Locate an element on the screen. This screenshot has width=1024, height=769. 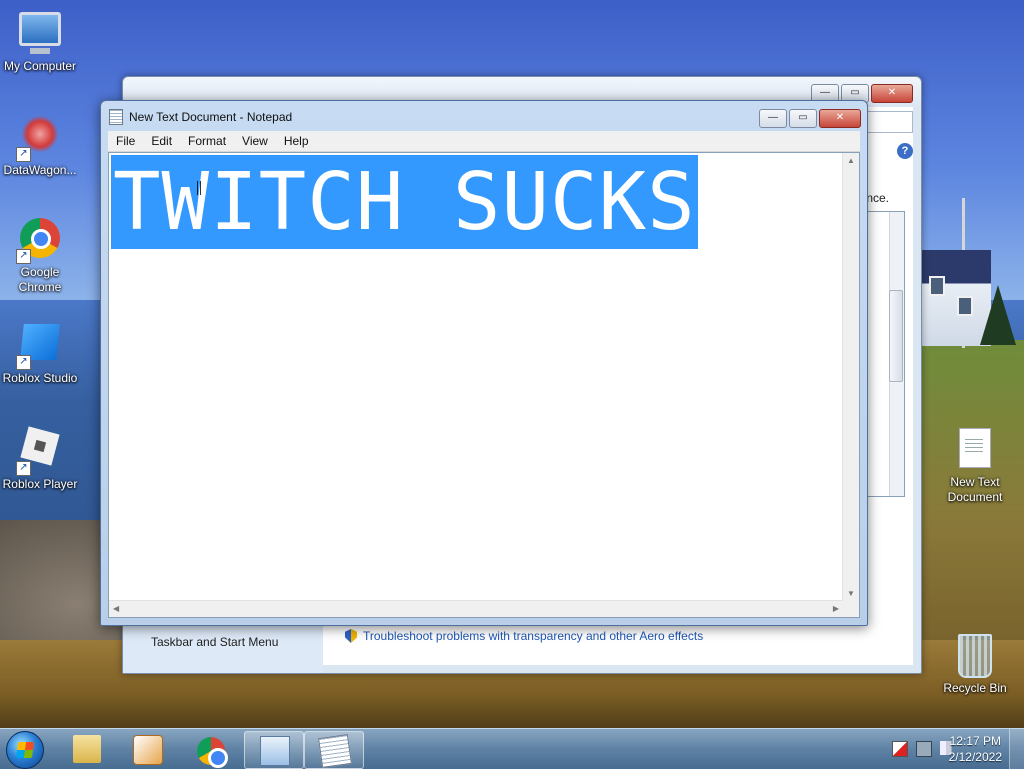
taskbar-explorer is located at coordinates (87, 749).